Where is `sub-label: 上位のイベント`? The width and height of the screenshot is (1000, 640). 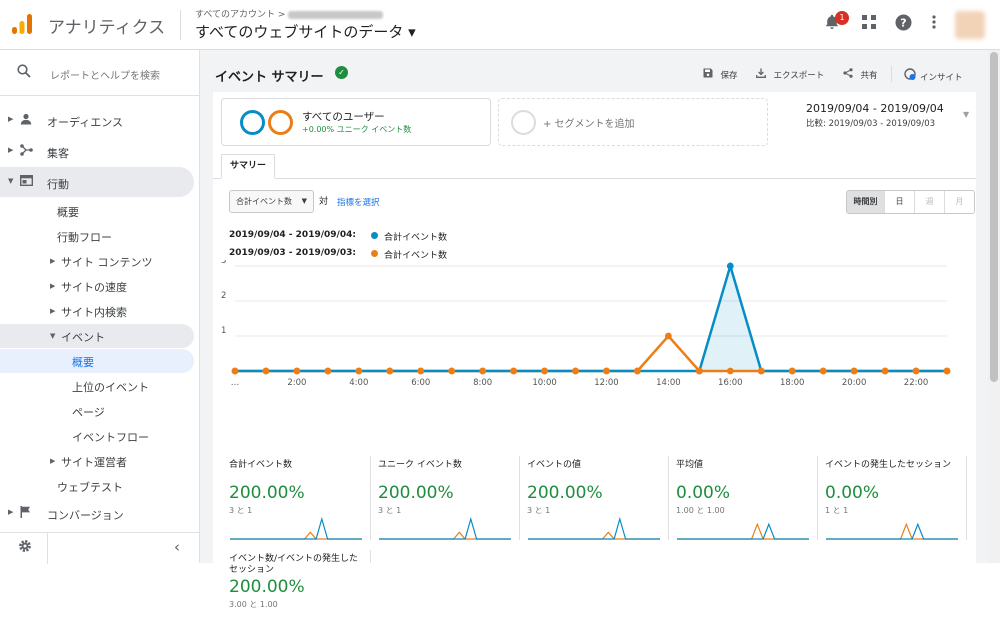 sub-label: 上位のイベント is located at coordinates (110, 387).